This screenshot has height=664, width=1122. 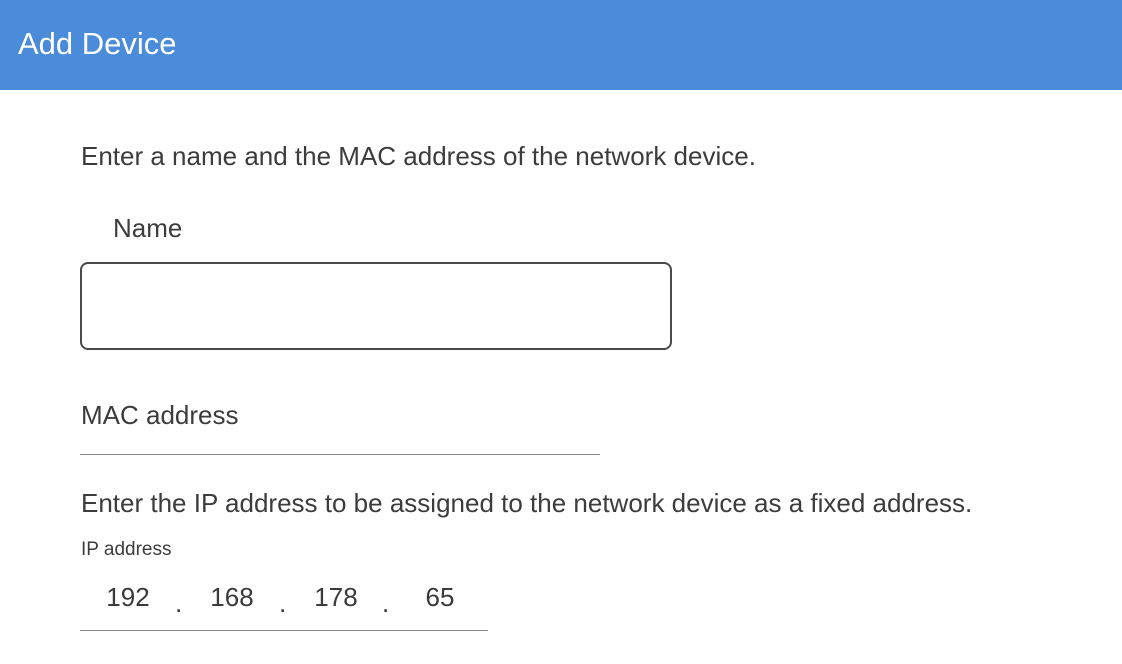 What do you see at coordinates (126, 549) in the screenshot?
I see `ip-address-label: IP address` at bounding box center [126, 549].